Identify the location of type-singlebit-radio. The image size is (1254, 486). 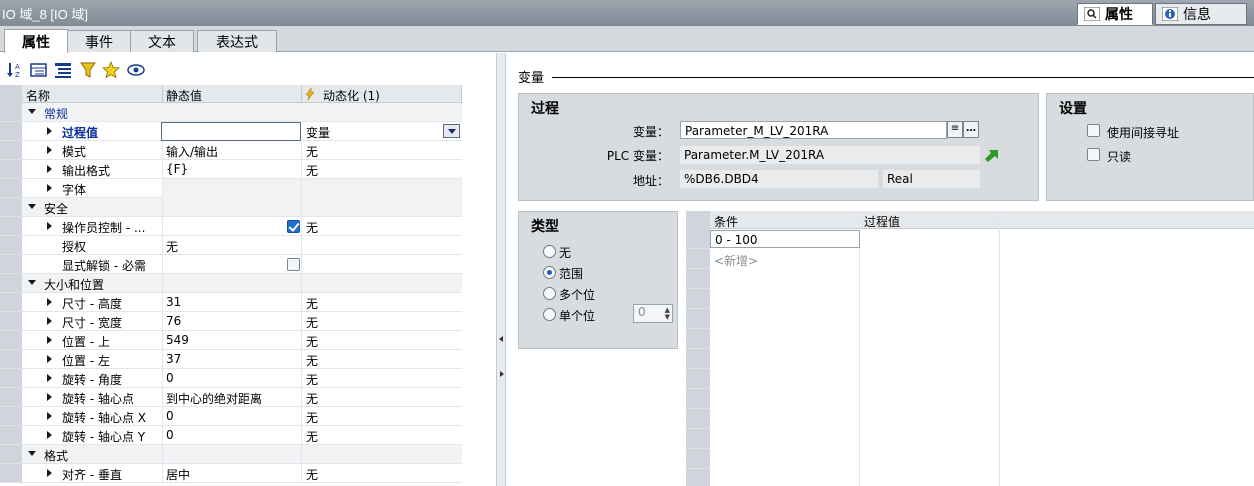
(549, 314).